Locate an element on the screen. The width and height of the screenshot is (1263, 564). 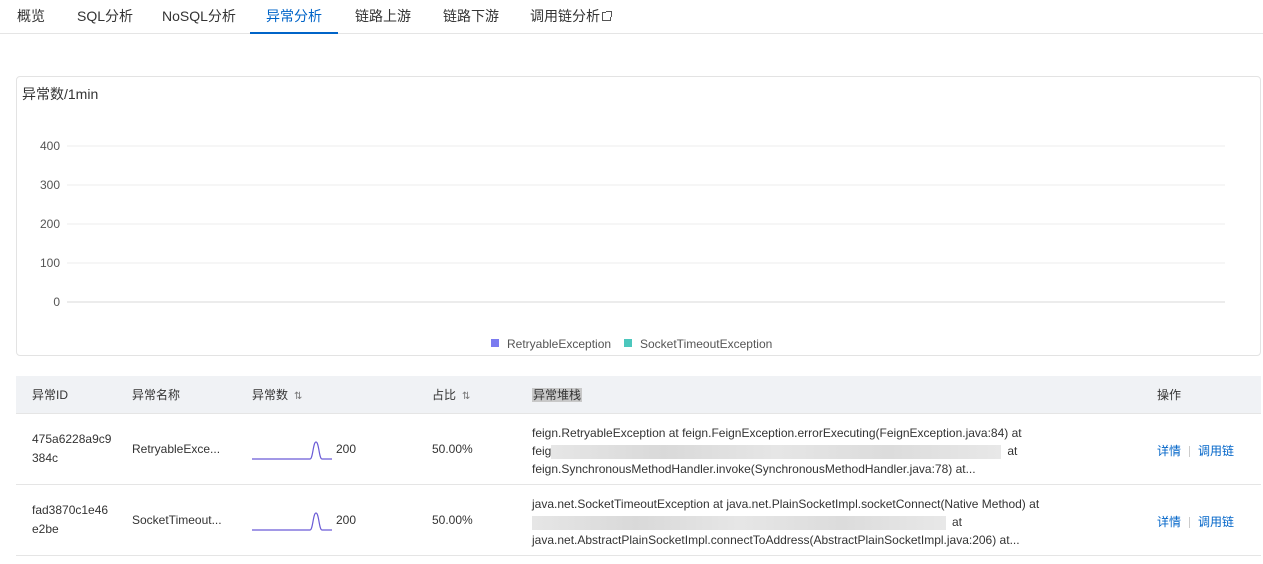
tab-overview: 概览 is located at coordinates (31, 17).